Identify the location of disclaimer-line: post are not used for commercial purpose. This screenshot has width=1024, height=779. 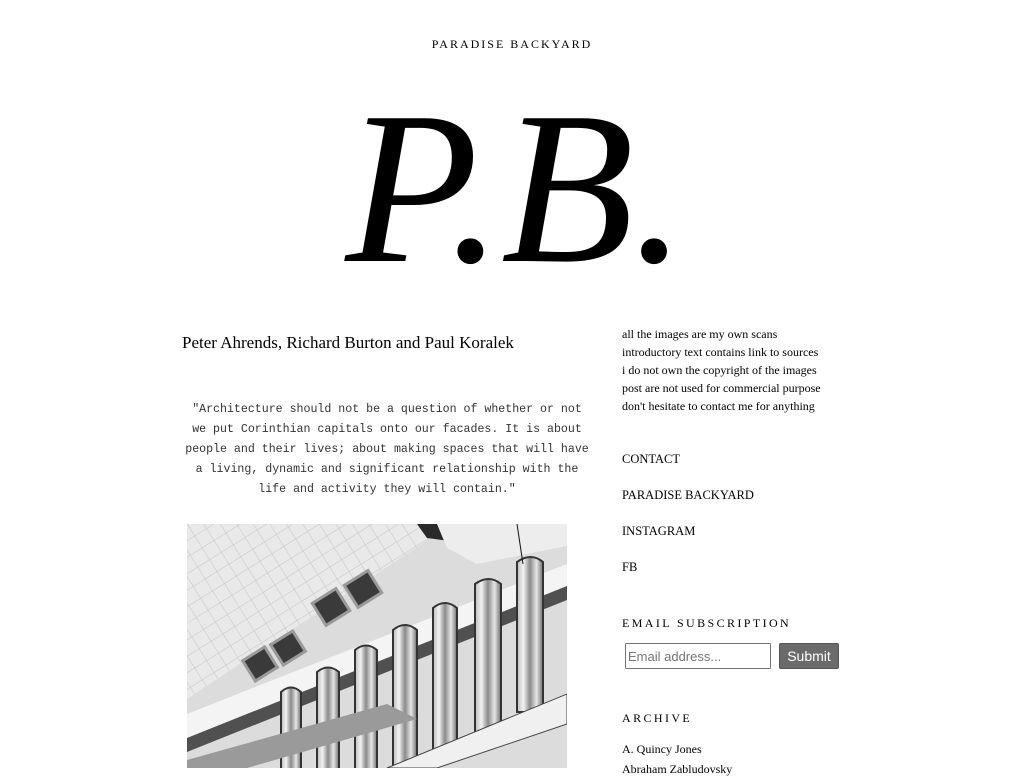
(721, 388).